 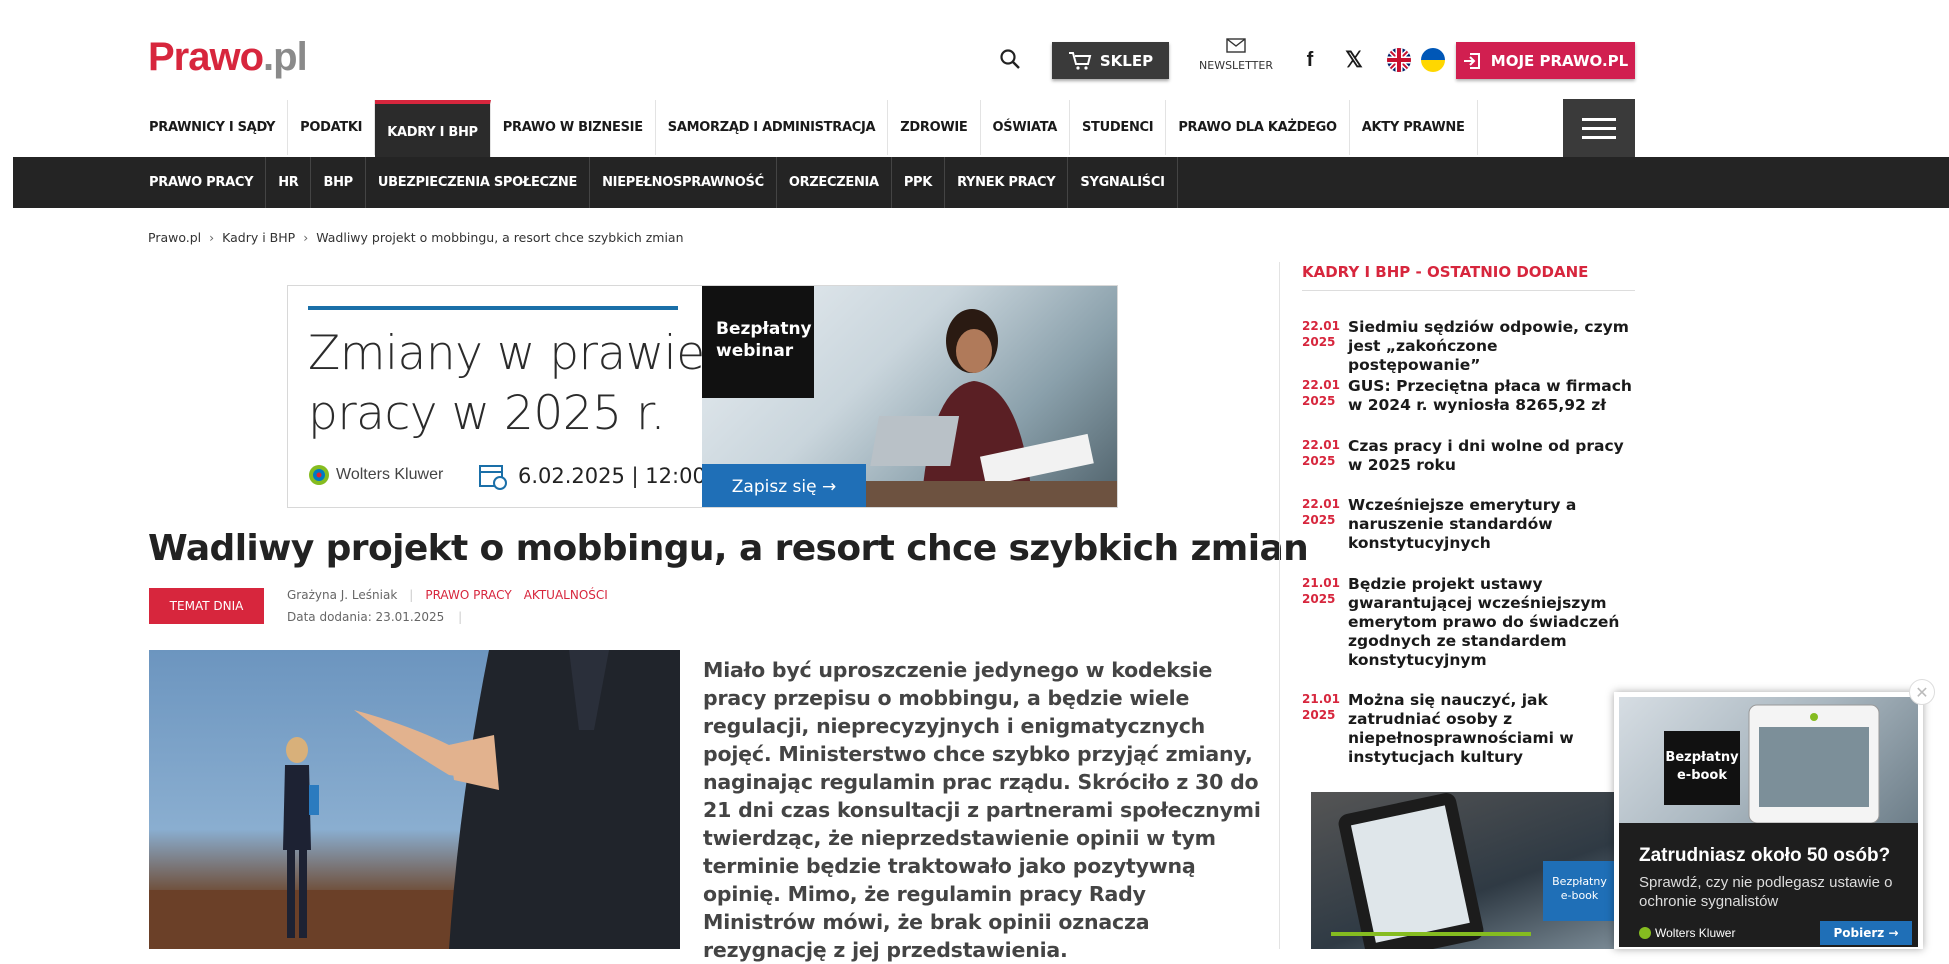 What do you see at coordinates (683, 182) in the screenshot?
I see `subnav-item-niepelnosprawnosc: NIEPEŁNOSPRAWNOŚĆ` at bounding box center [683, 182].